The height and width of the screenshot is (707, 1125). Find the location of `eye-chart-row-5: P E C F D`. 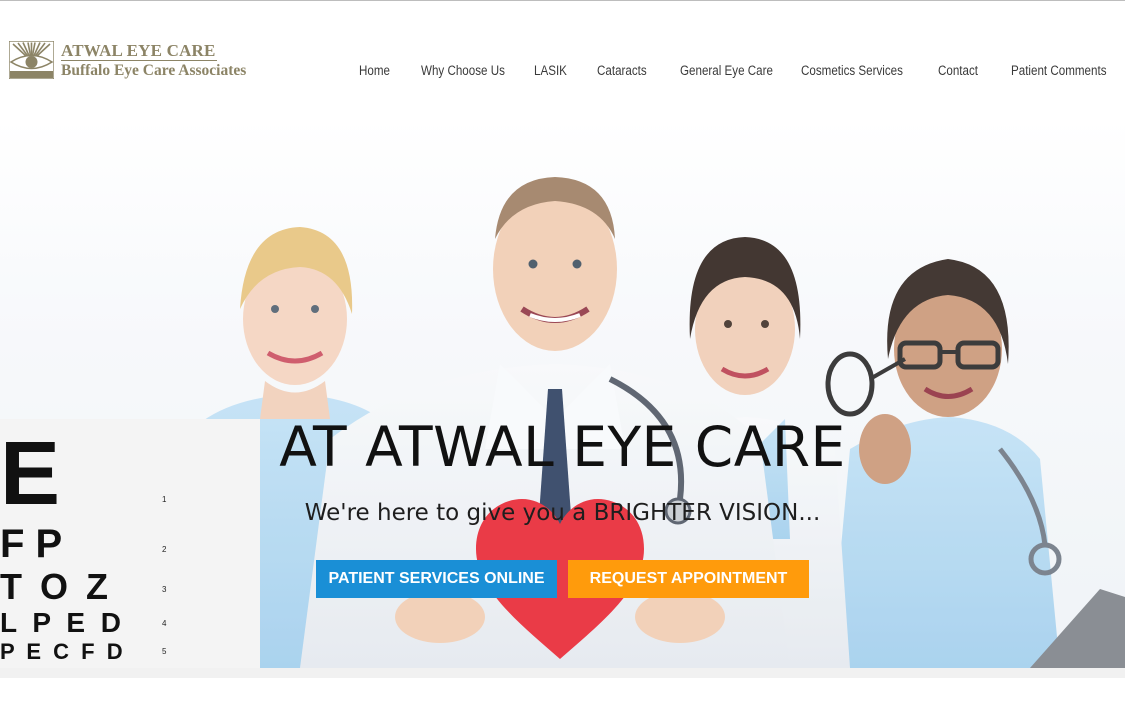

eye-chart-row-5: P E C F D is located at coordinates (63, 651).